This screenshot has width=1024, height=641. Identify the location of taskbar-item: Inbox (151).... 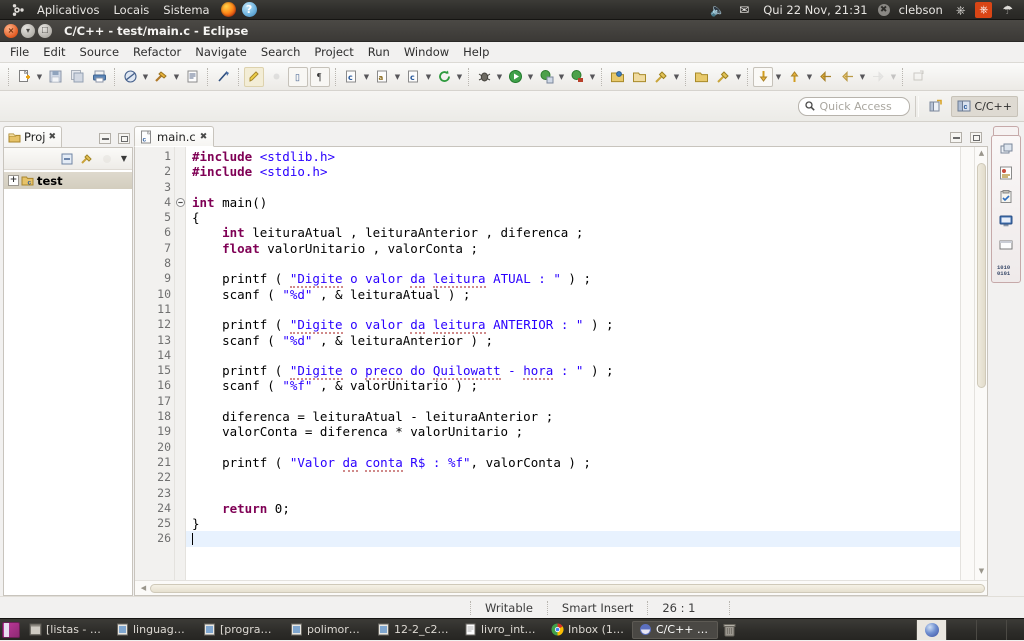
(588, 630).